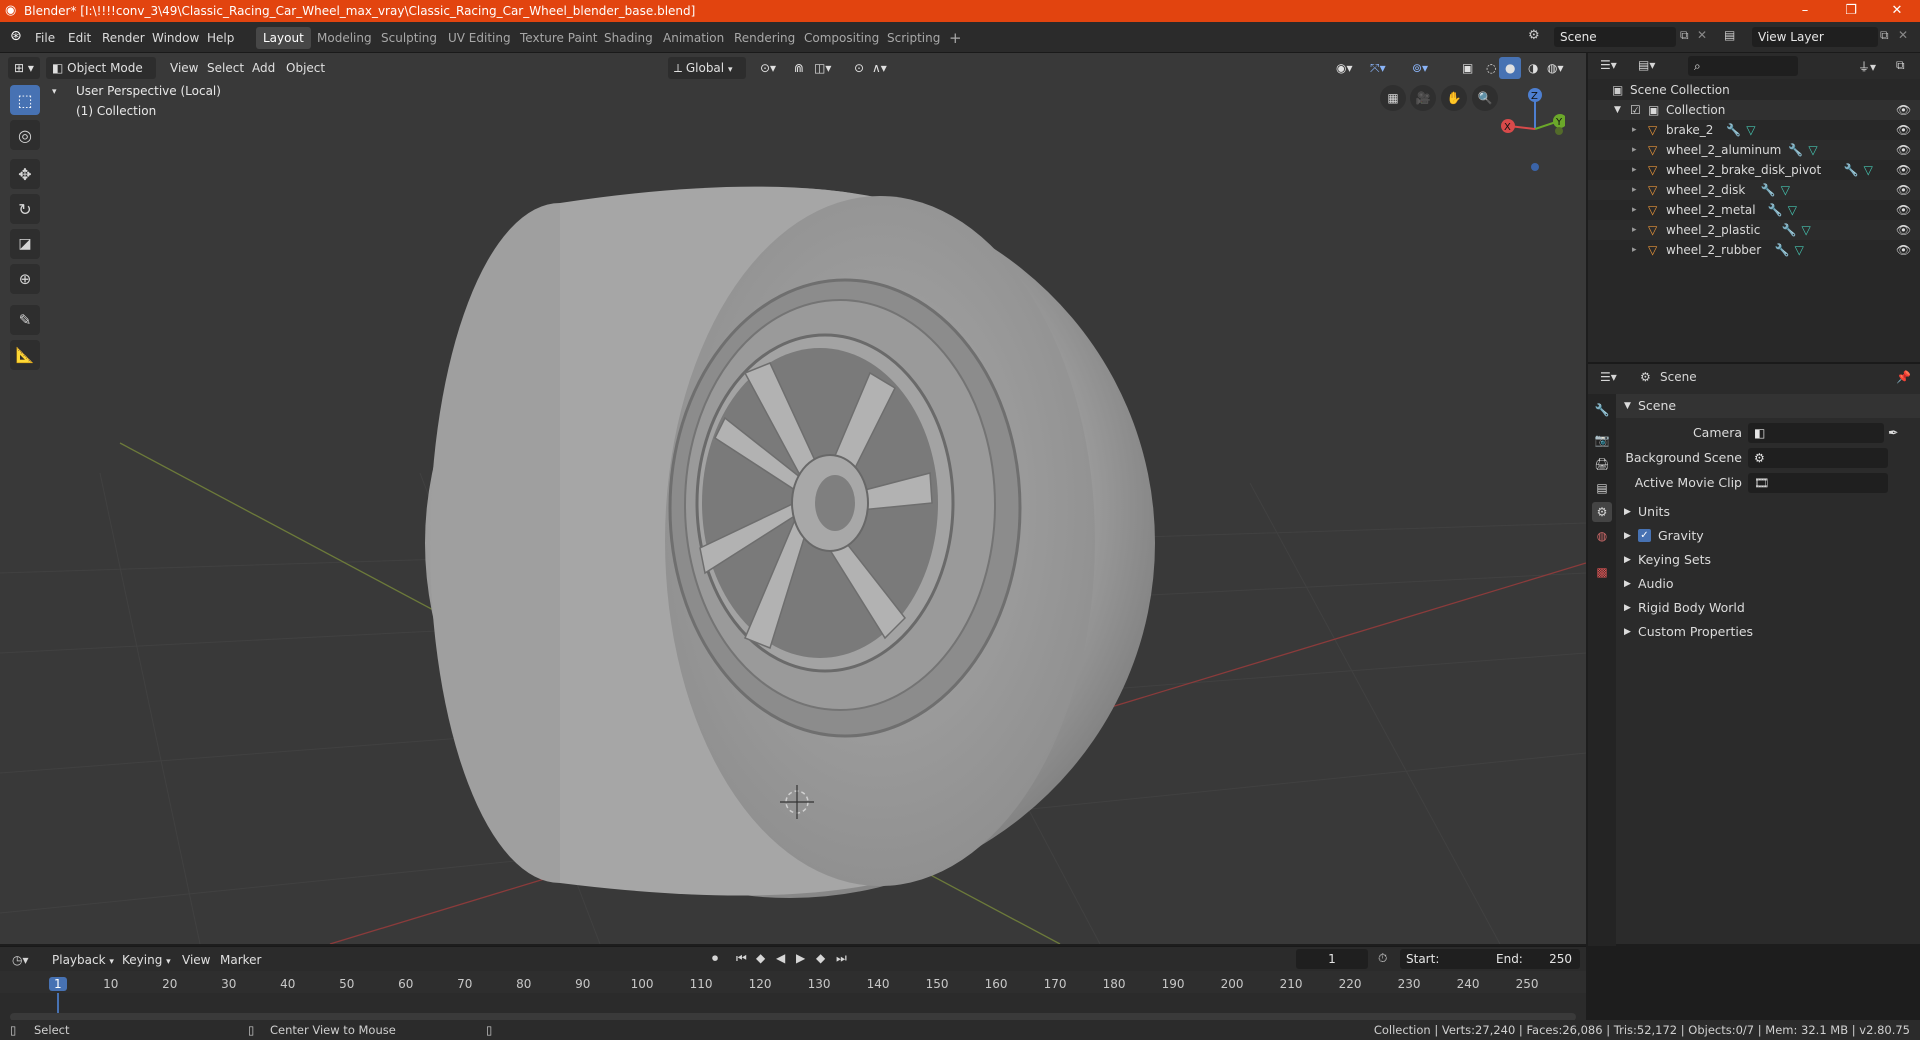 The width and height of the screenshot is (1920, 1040). Describe the element at coordinates (1420, 68) in the screenshot. I see `overlays-toggle: ⊚▾` at that location.